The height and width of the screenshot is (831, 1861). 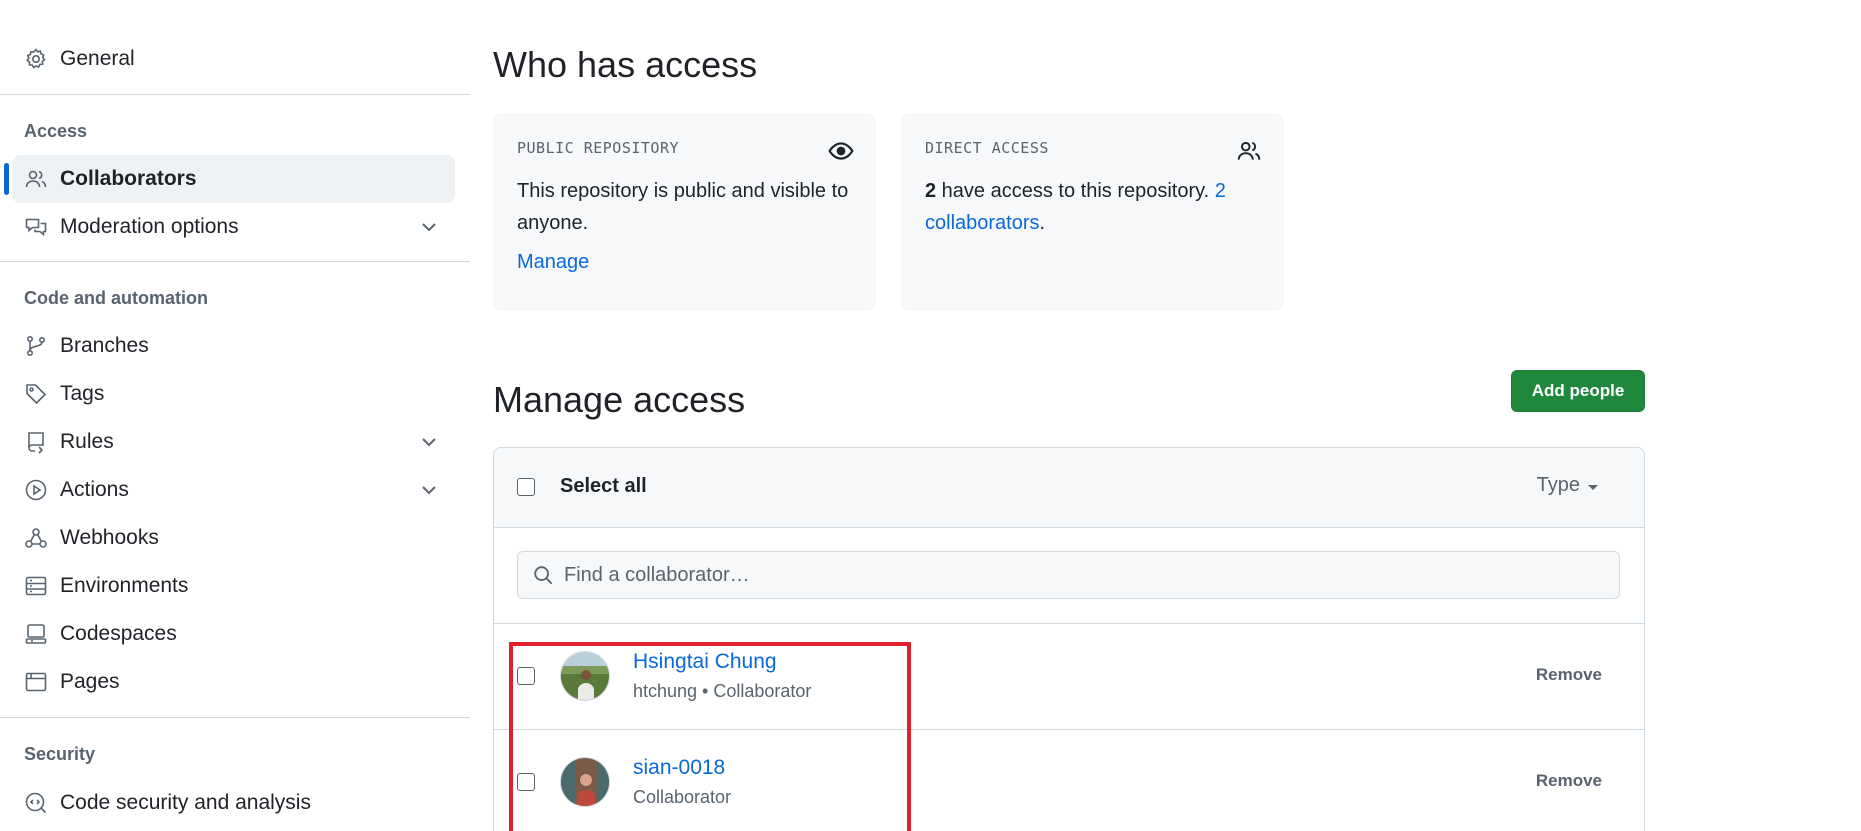 I want to click on collaborator-name-link: sian-0018, so click(x=679, y=768).